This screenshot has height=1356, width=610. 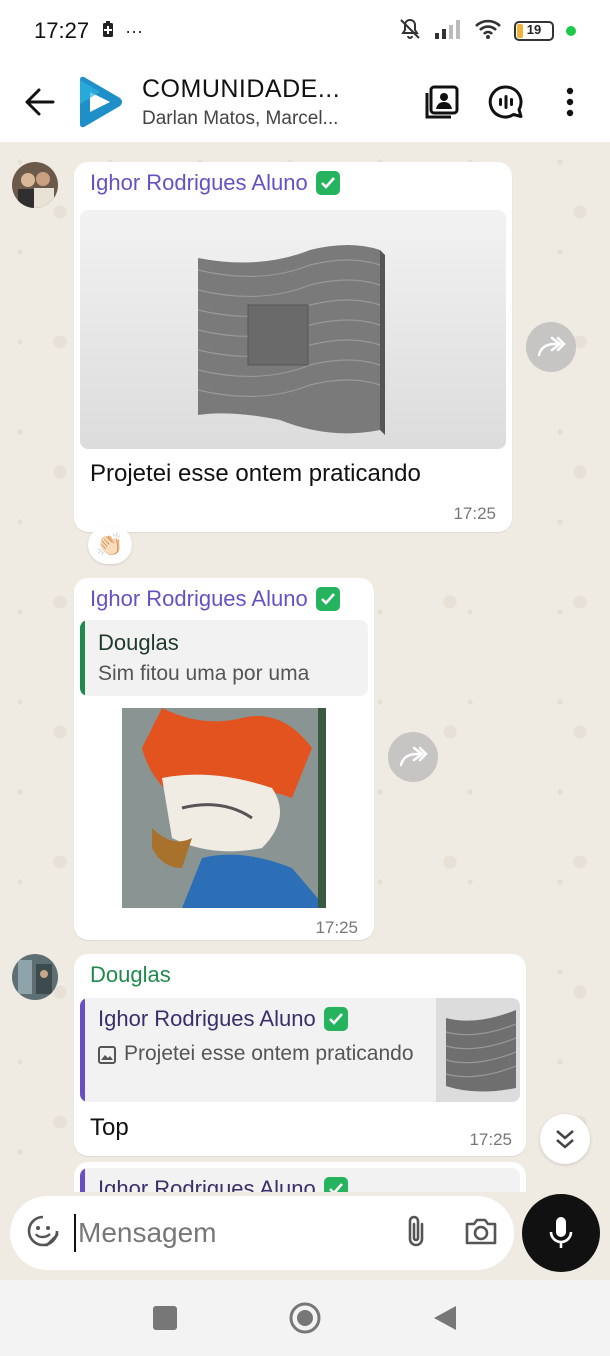 What do you see at coordinates (224, 808) in the screenshot?
I see `sticker-image` at bounding box center [224, 808].